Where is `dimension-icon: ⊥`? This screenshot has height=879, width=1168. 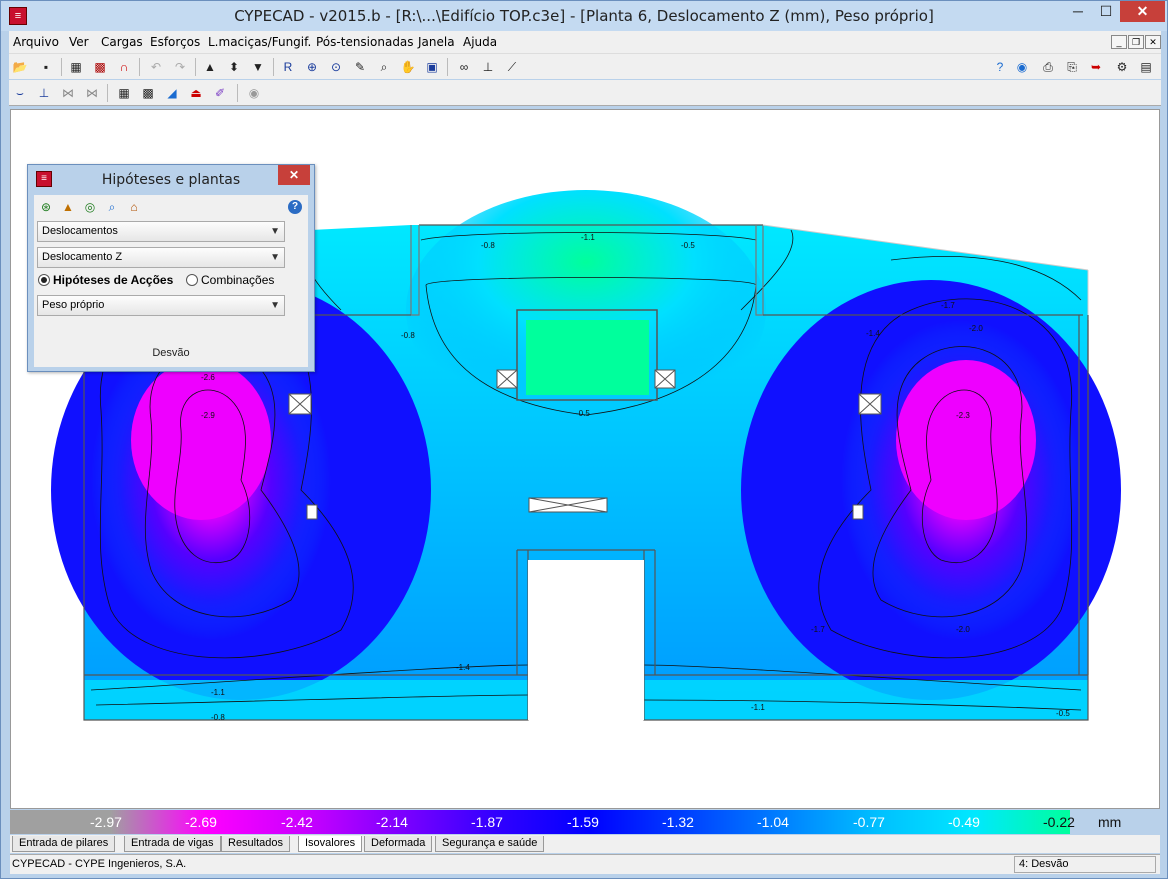 dimension-icon: ⊥ is located at coordinates (488, 67).